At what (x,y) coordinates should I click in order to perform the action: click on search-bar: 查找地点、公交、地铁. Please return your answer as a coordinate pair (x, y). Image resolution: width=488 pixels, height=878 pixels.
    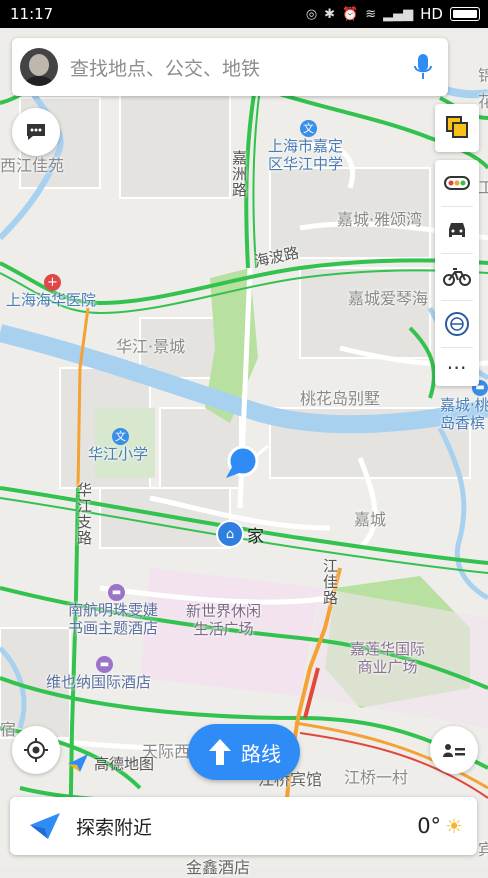
    Looking at the image, I should click on (230, 67).